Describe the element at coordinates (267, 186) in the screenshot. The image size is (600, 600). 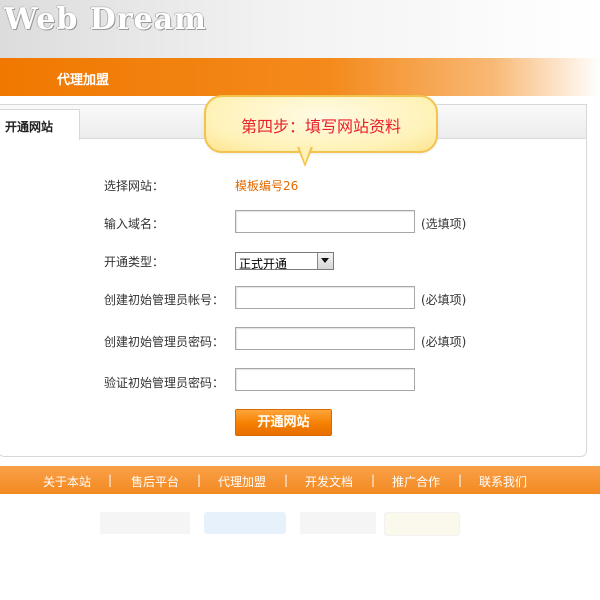
I see `site-value: 模板编号26` at that location.